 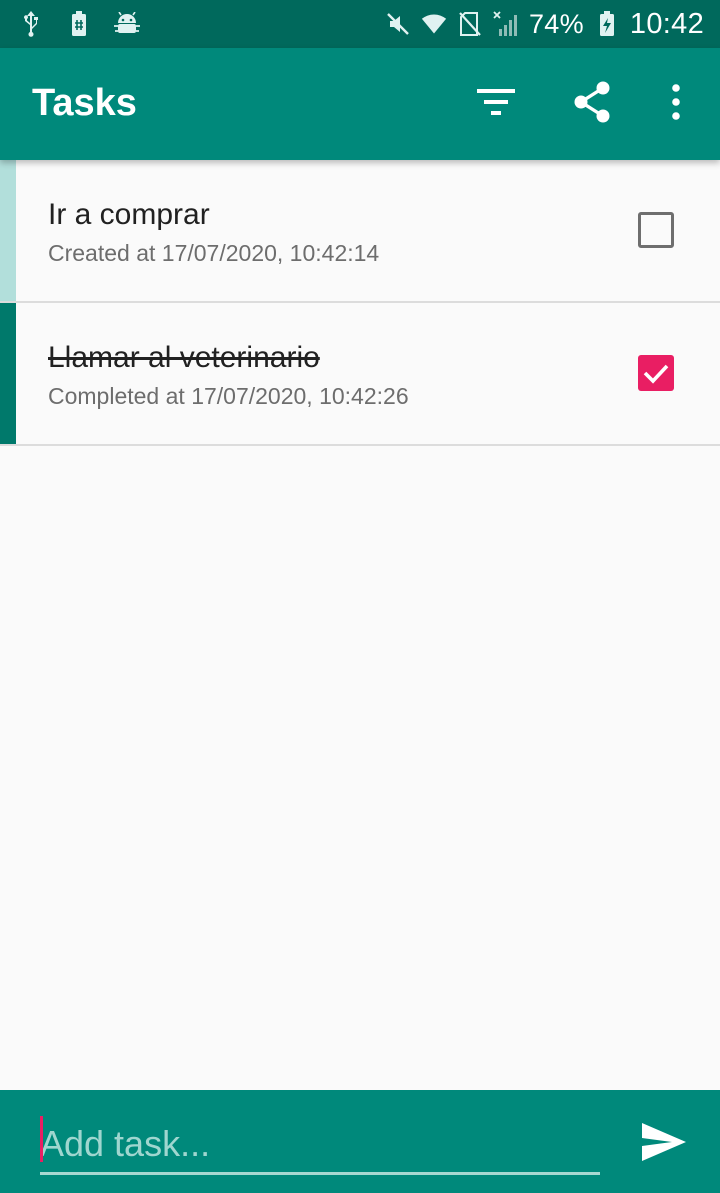 What do you see at coordinates (506, 24) in the screenshot?
I see `signal-icon` at bounding box center [506, 24].